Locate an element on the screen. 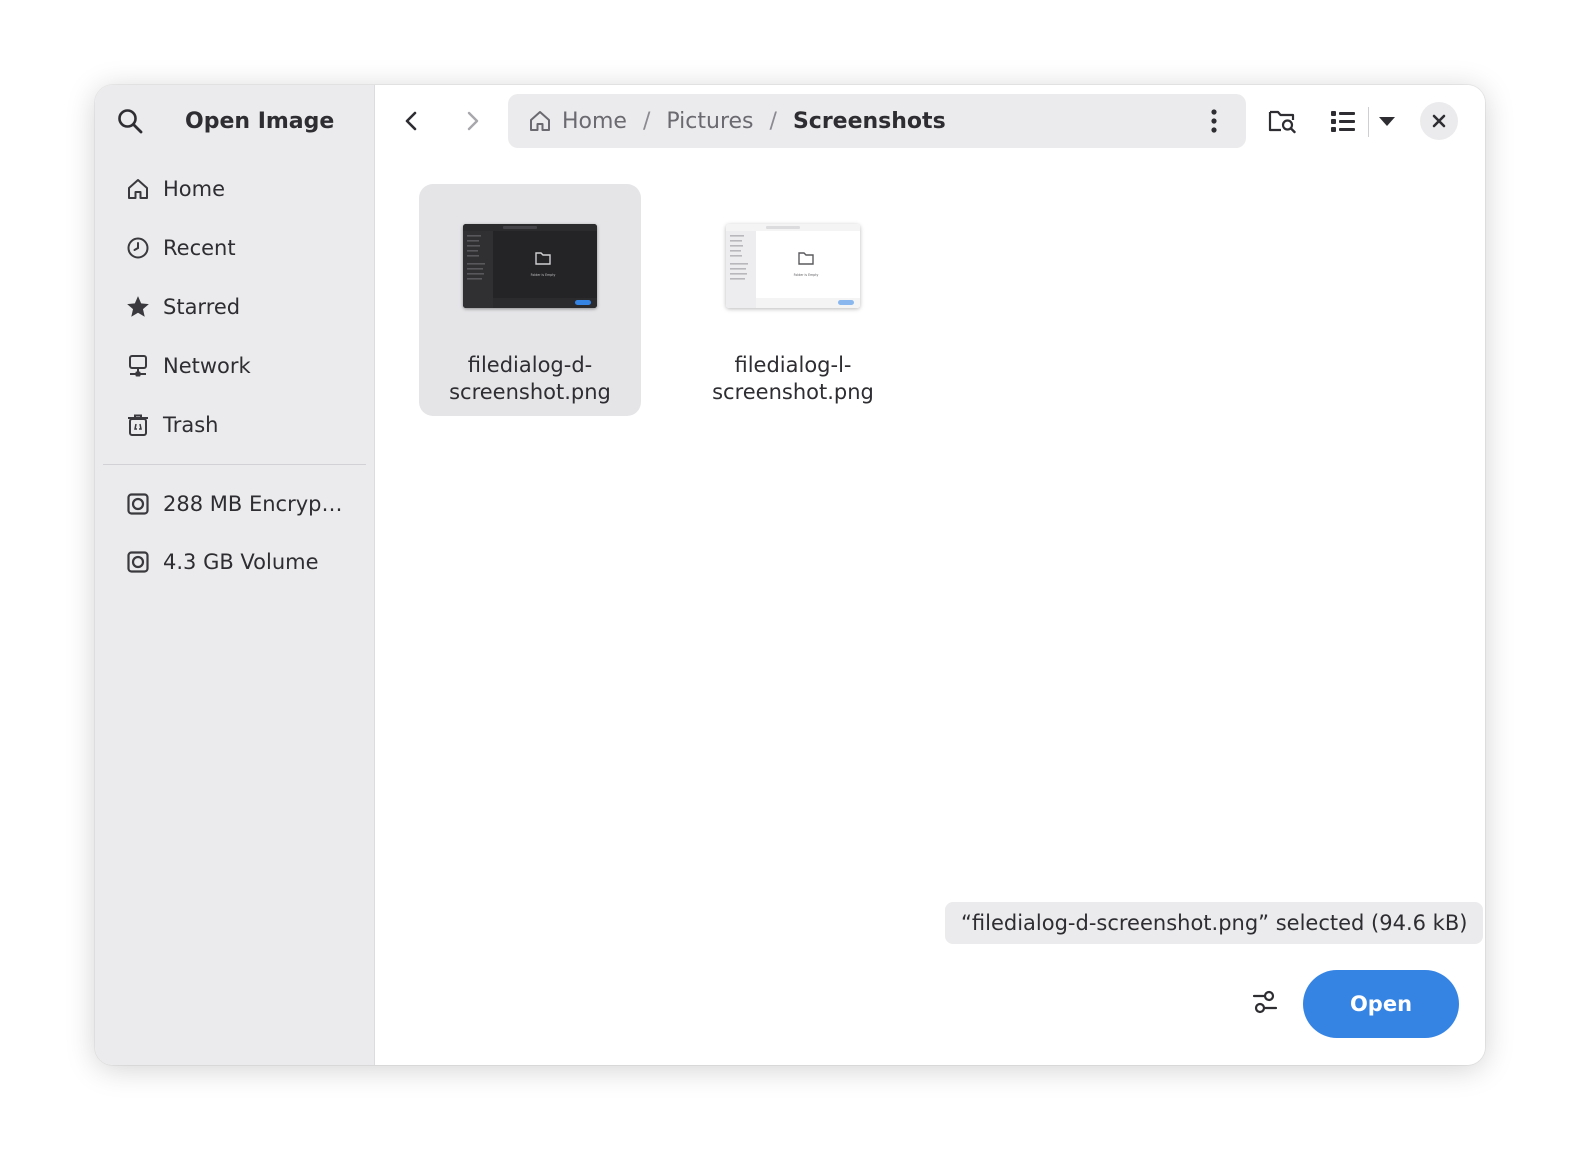 Image resolution: width=1579 pixels, height=1168 pixels. sidebar-item-label: Network is located at coordinates (207, 365).